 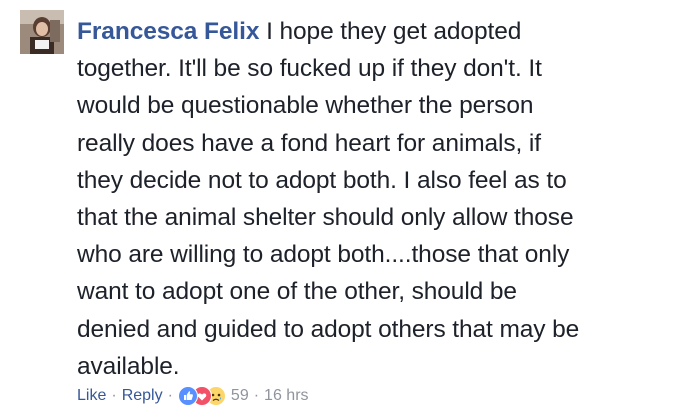 What do you see at coordinates (239, 395) in the screenshot?
I see `reaction-count: 59` at bounding box center [239, 395].